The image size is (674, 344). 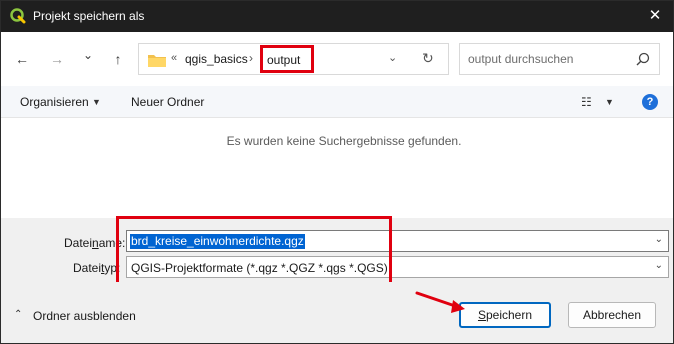 What do you see at coordinates (84, 316) in the screenshot?
I see `hide-folders-button: Ordner ausblenden` at bounding box center [84, 316].